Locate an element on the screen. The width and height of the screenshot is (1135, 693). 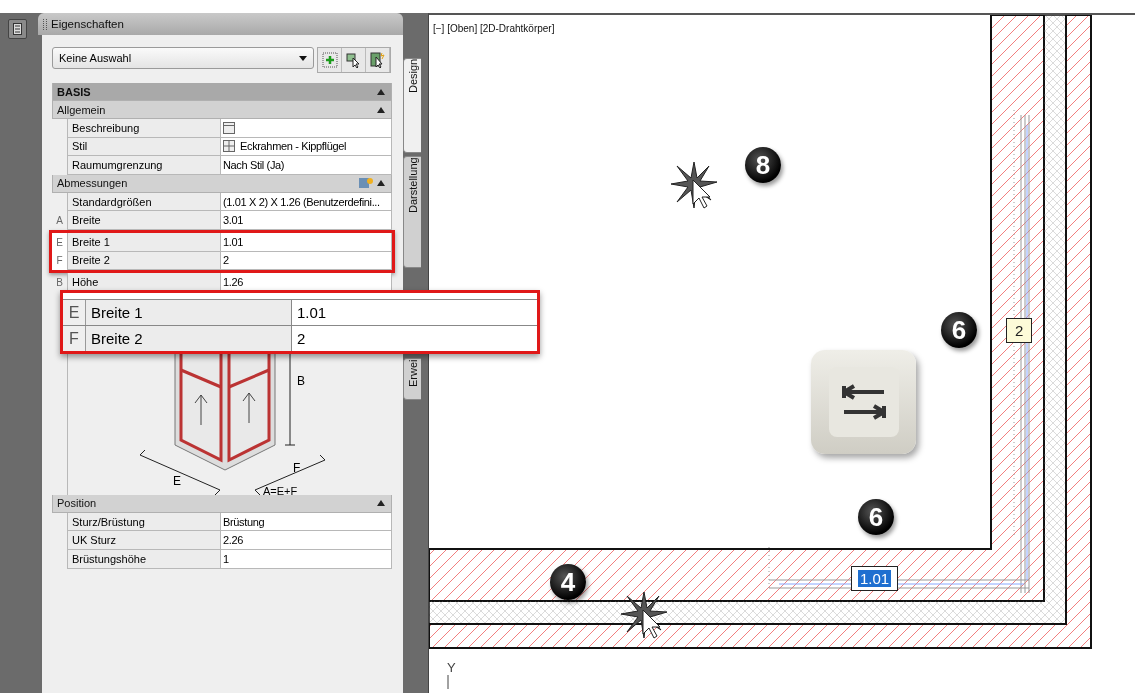
step-badge: 8 is located at coordinates (763, 165).